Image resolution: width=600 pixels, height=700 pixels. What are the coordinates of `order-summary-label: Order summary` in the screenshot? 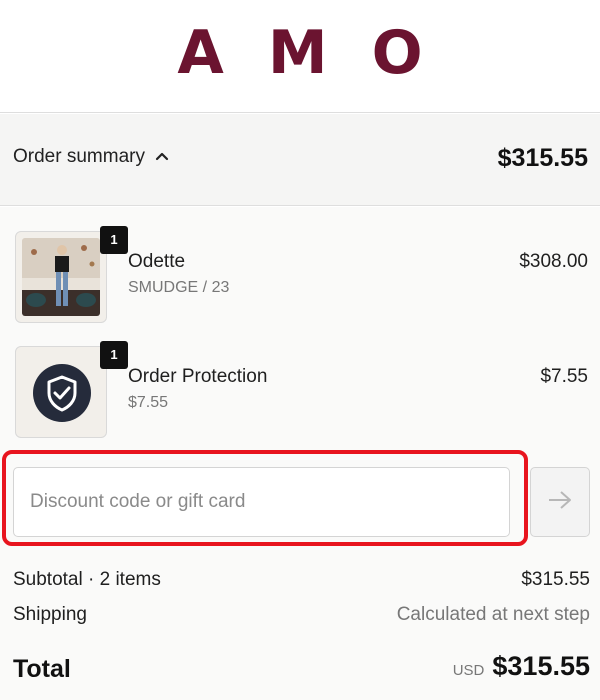 It's located at (79, 156).